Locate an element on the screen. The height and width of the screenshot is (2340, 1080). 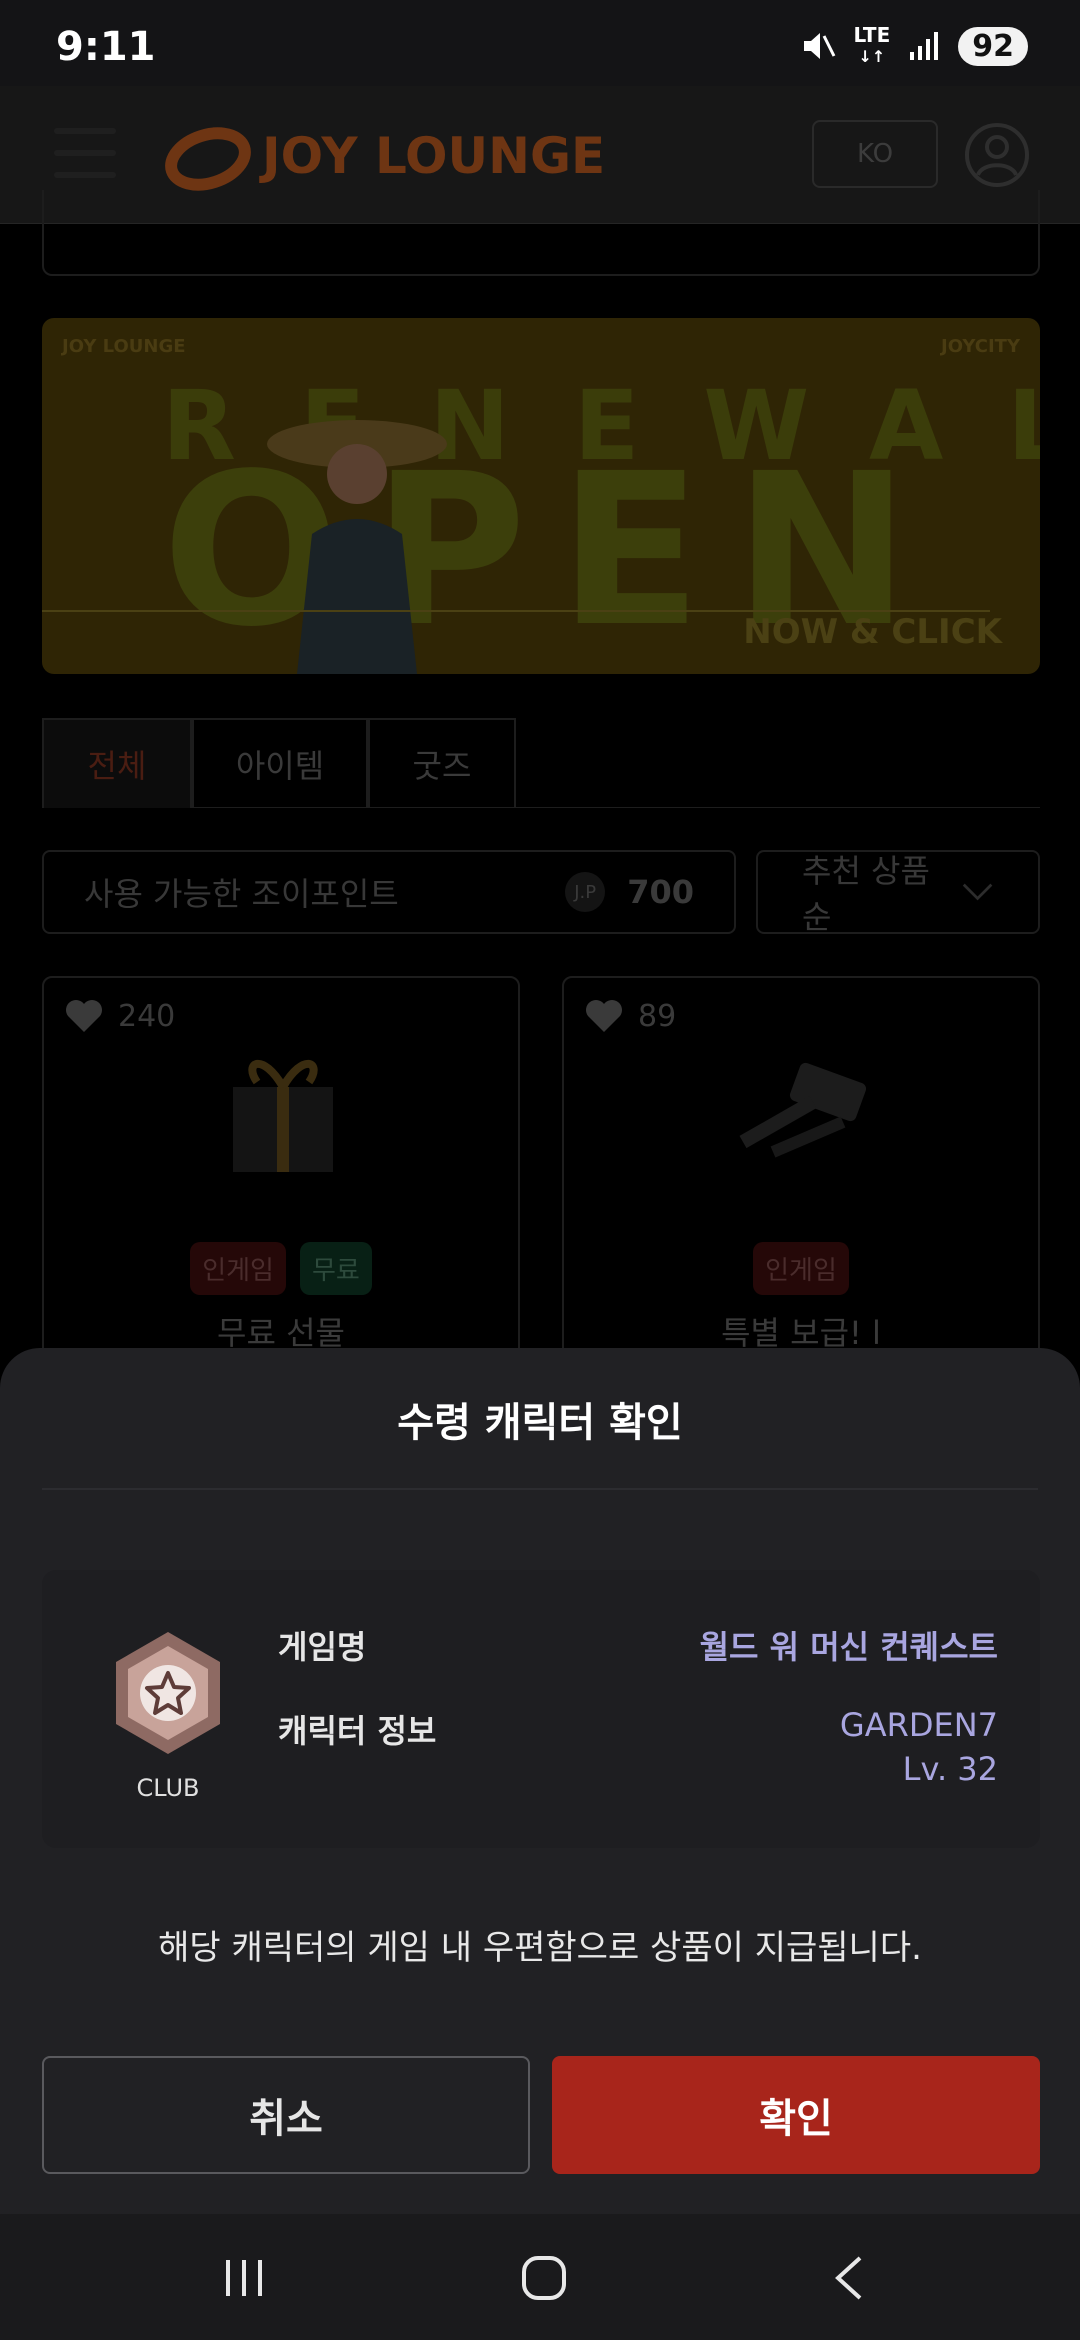
banner-brand-left: JOY LOUNGE is located at coordinates (124, 346).